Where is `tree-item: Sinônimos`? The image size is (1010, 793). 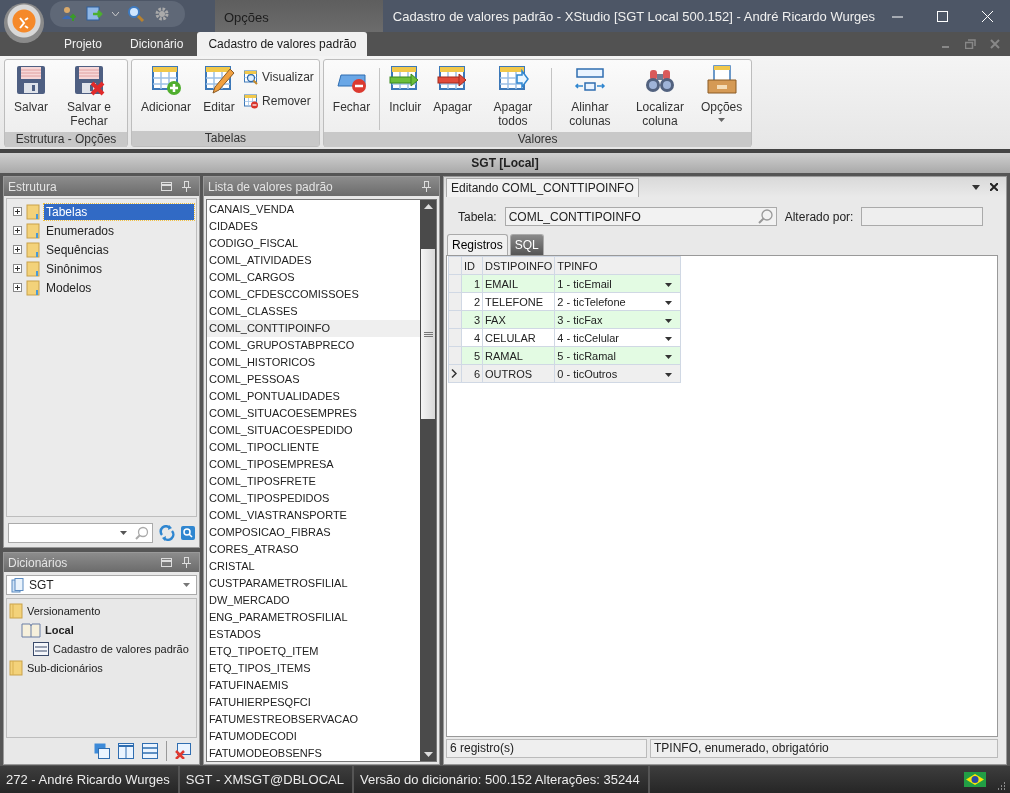
tree-item: Sinônimos is located at coordinates (74, 268).